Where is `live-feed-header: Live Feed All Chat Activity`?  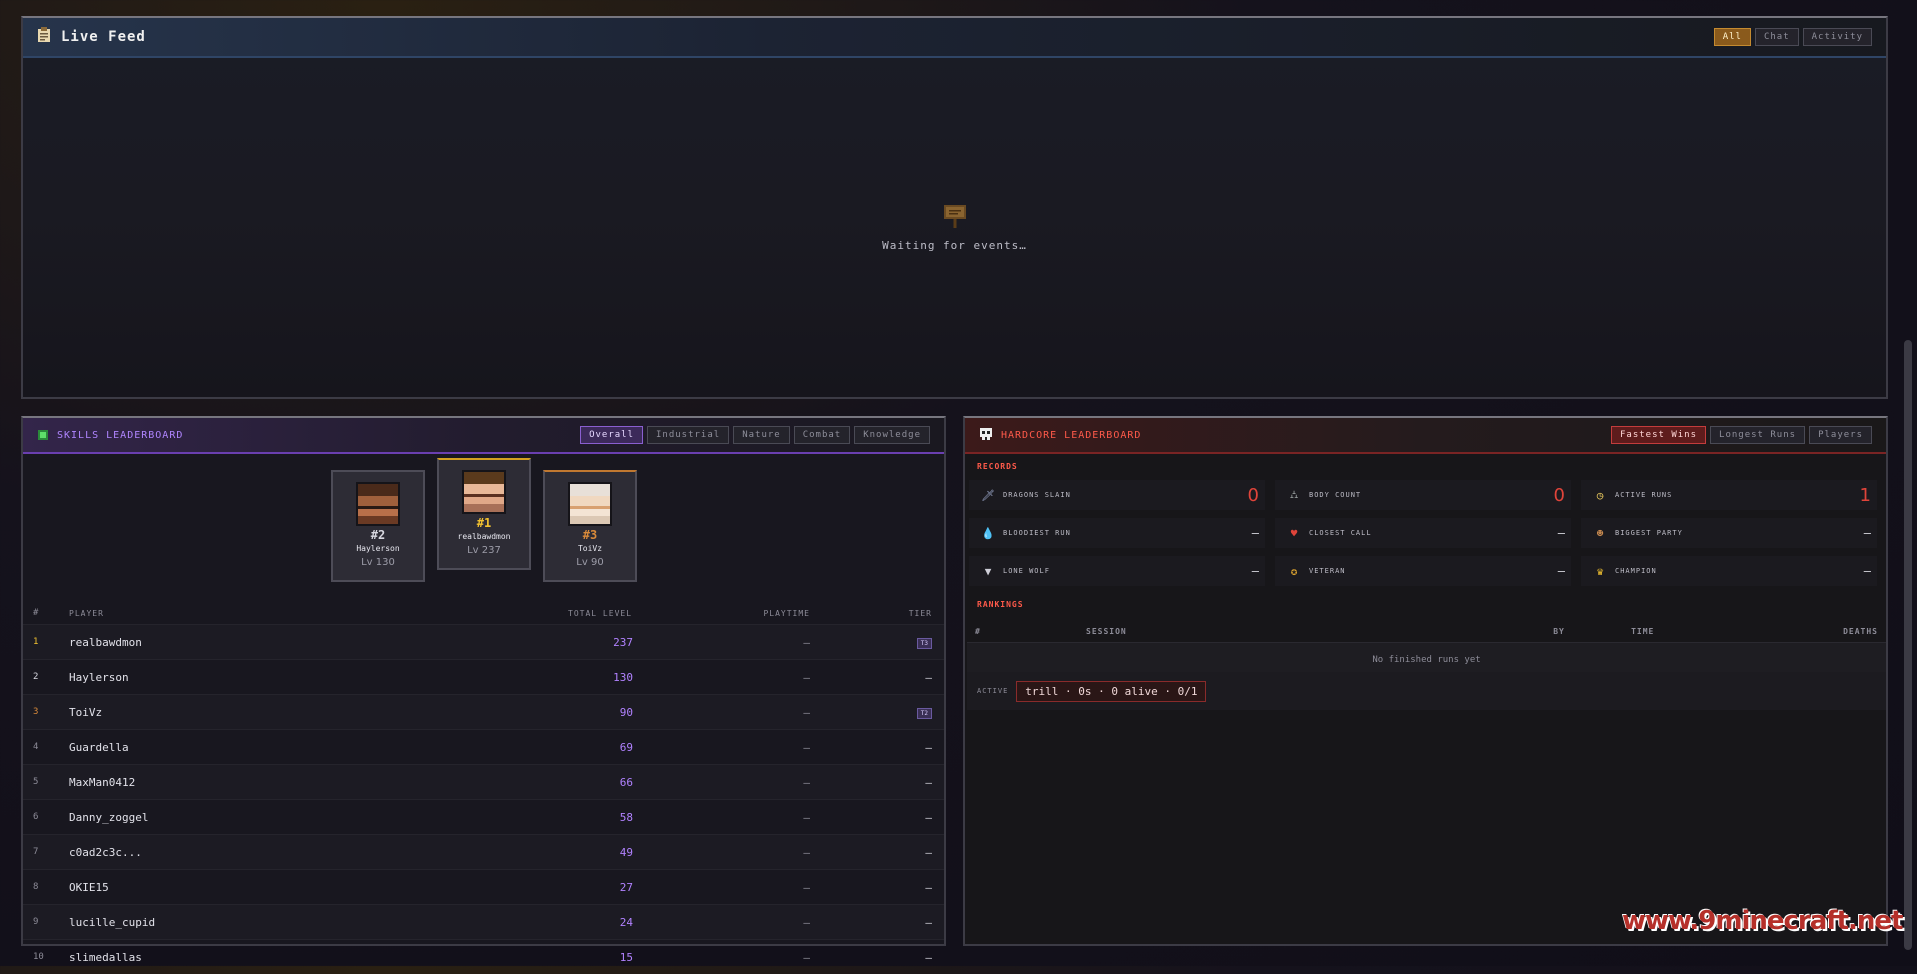
live-feed-header: Live Feed All Chat Activity is located at coordinates (954, 38).